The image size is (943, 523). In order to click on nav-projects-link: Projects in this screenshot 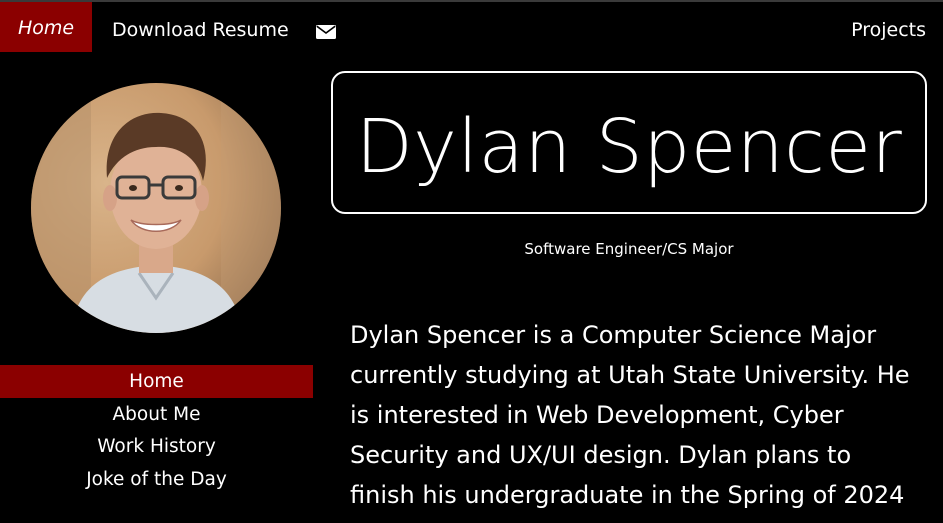, I will do `click(888, 28)`.